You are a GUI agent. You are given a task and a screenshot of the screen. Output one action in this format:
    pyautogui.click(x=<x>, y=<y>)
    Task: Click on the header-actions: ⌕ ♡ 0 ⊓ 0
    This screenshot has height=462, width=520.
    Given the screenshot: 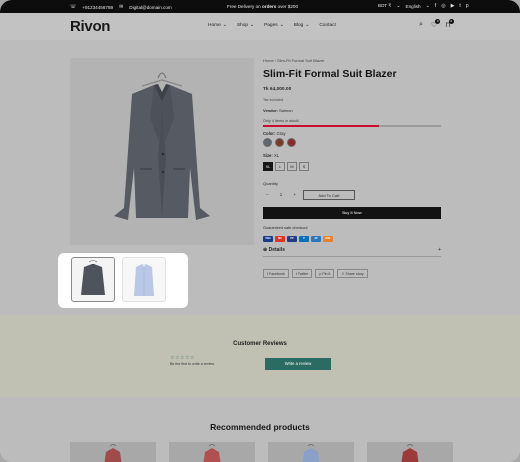 What is the action you would take?
    pyautogui.click(x=436, y=24)
    